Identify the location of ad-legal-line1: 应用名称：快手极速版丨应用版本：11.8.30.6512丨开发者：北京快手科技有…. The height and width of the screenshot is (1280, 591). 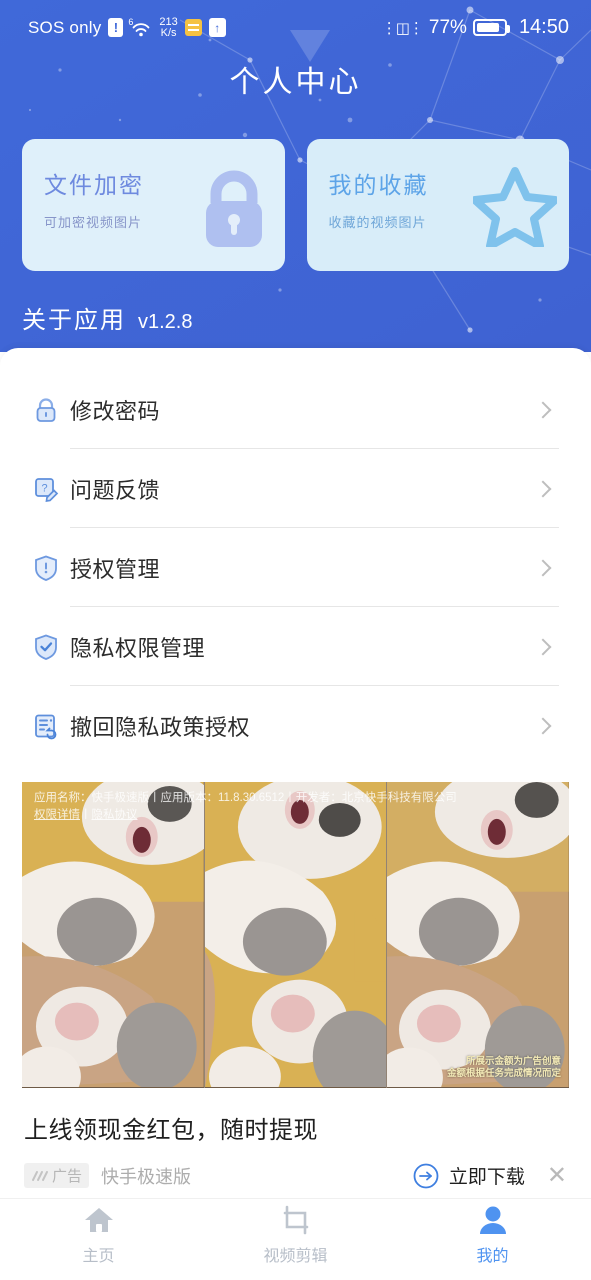
(245, 798).